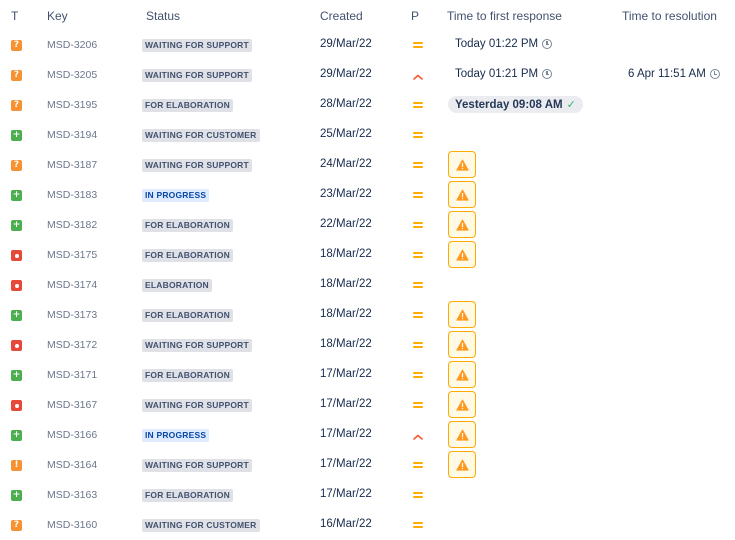 The width and height of the screenshot is (735, 540). I want to click on issue-key-link: MSD-3175, so click(72, 255).